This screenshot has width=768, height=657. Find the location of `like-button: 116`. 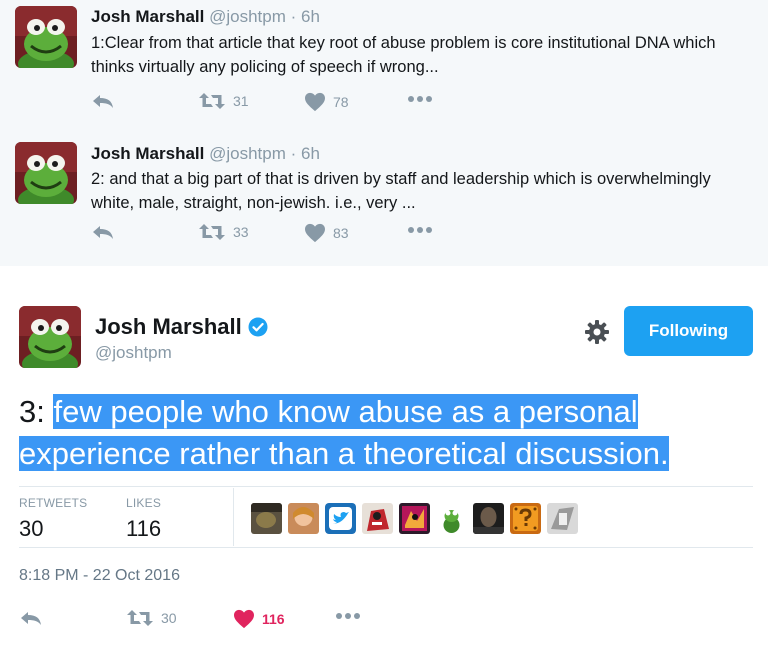

like-button: 116 is located at coordinates (259, 619).